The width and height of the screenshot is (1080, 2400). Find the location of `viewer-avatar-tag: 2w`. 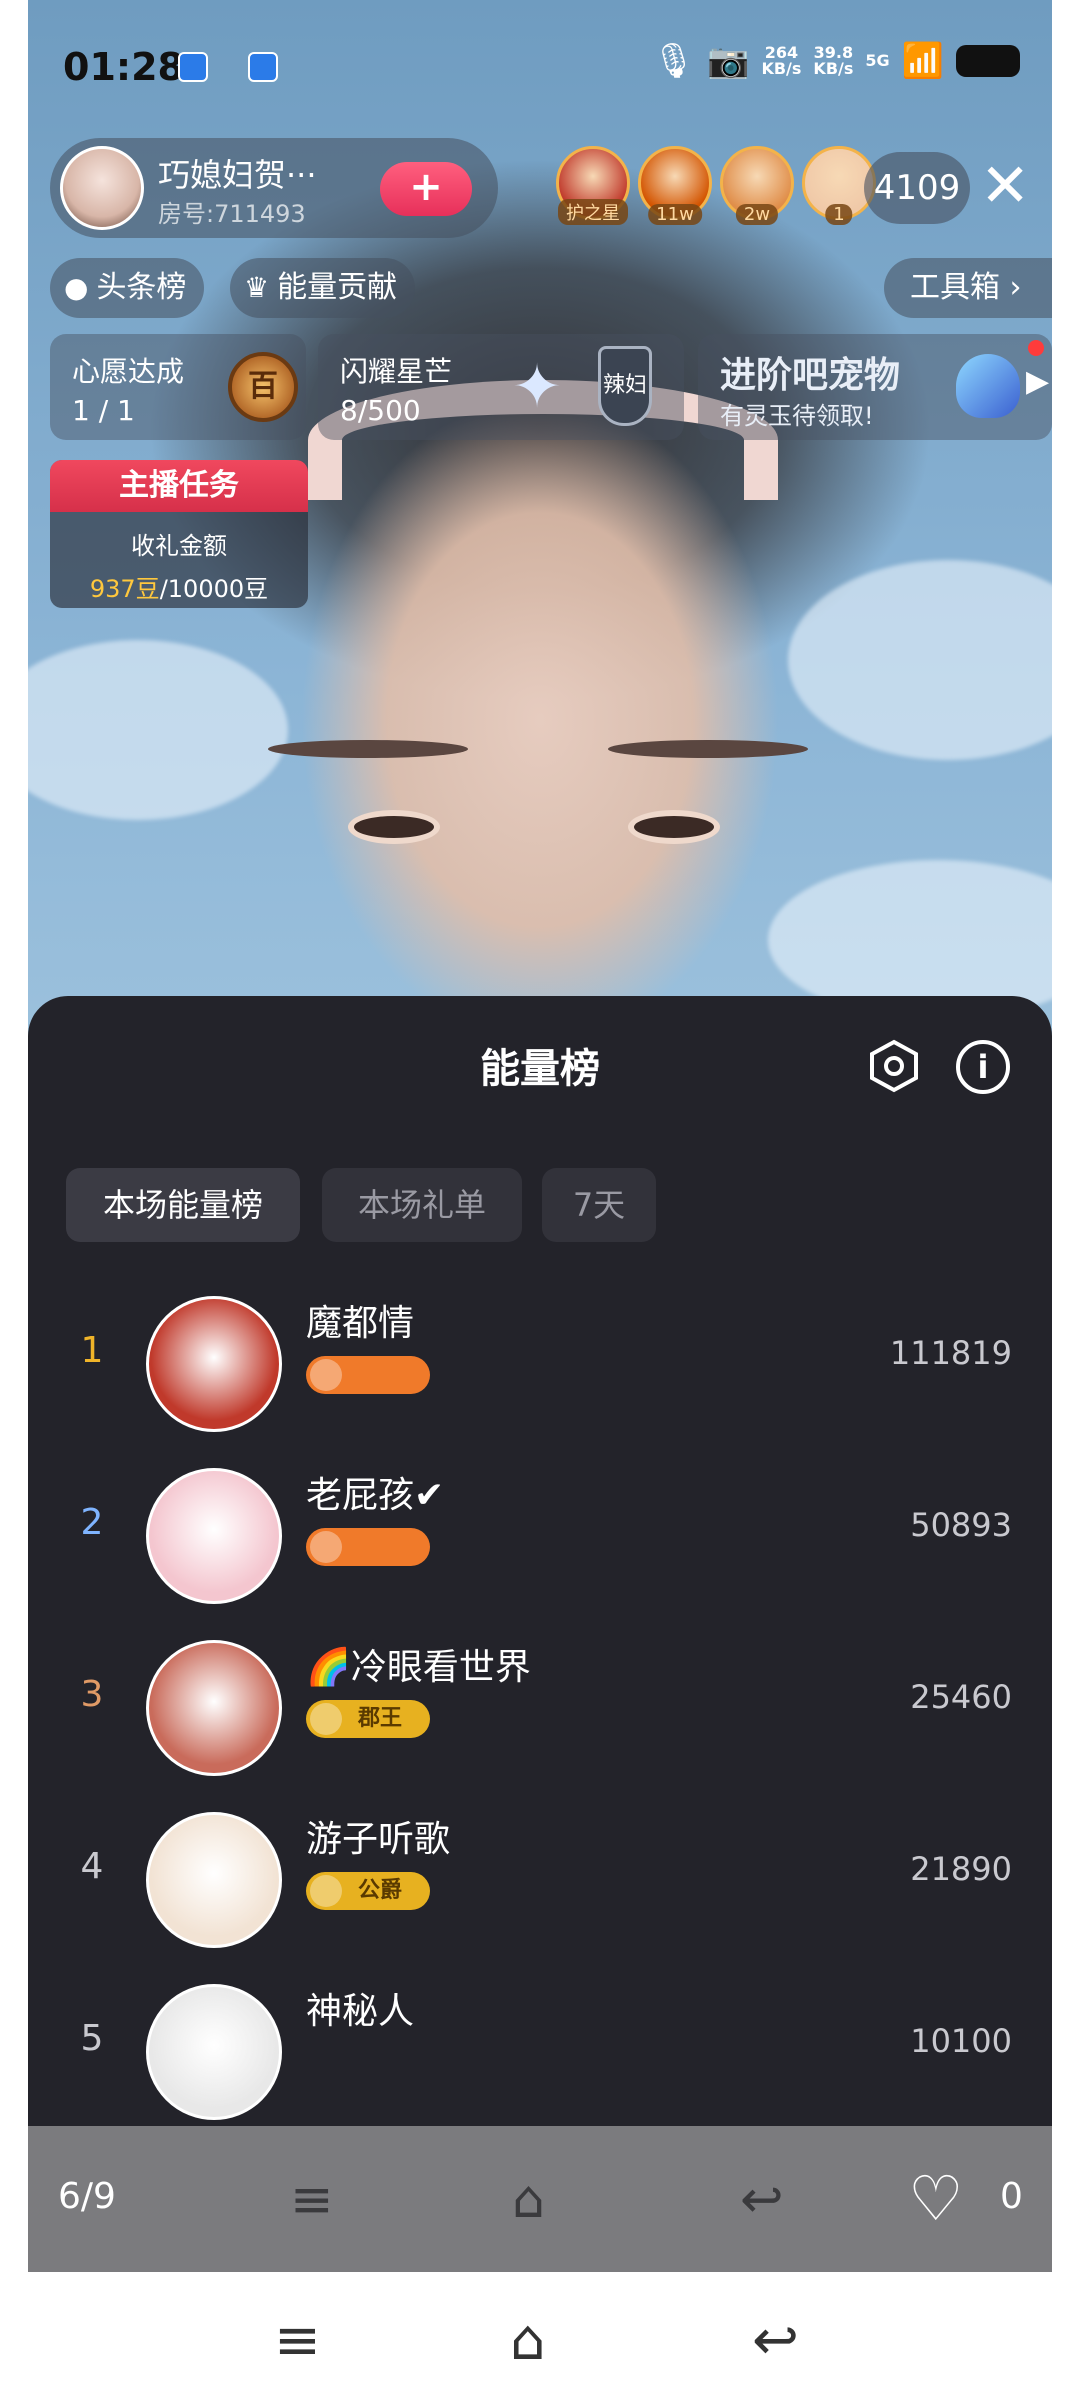

viewer-avatar-tag: 2w is located at coordinates (757, 214).